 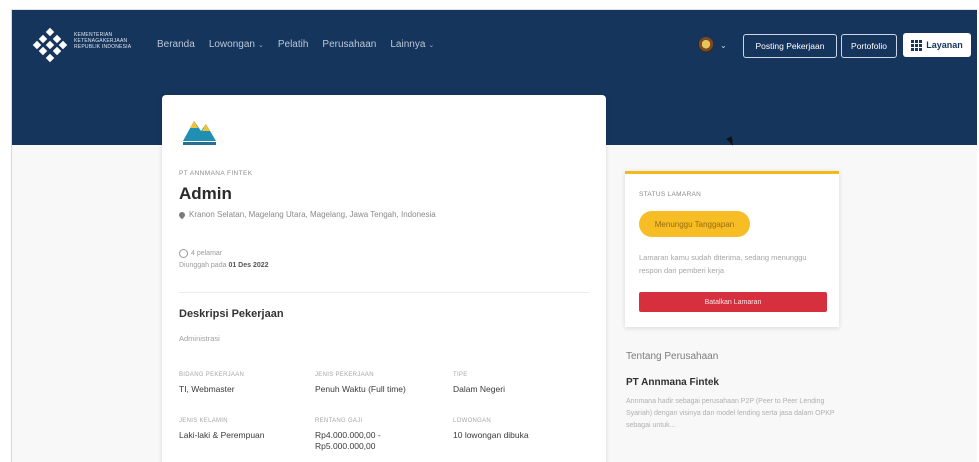 I want to click on applicant-count: 4 pelamar, so click(x=200, y=253).